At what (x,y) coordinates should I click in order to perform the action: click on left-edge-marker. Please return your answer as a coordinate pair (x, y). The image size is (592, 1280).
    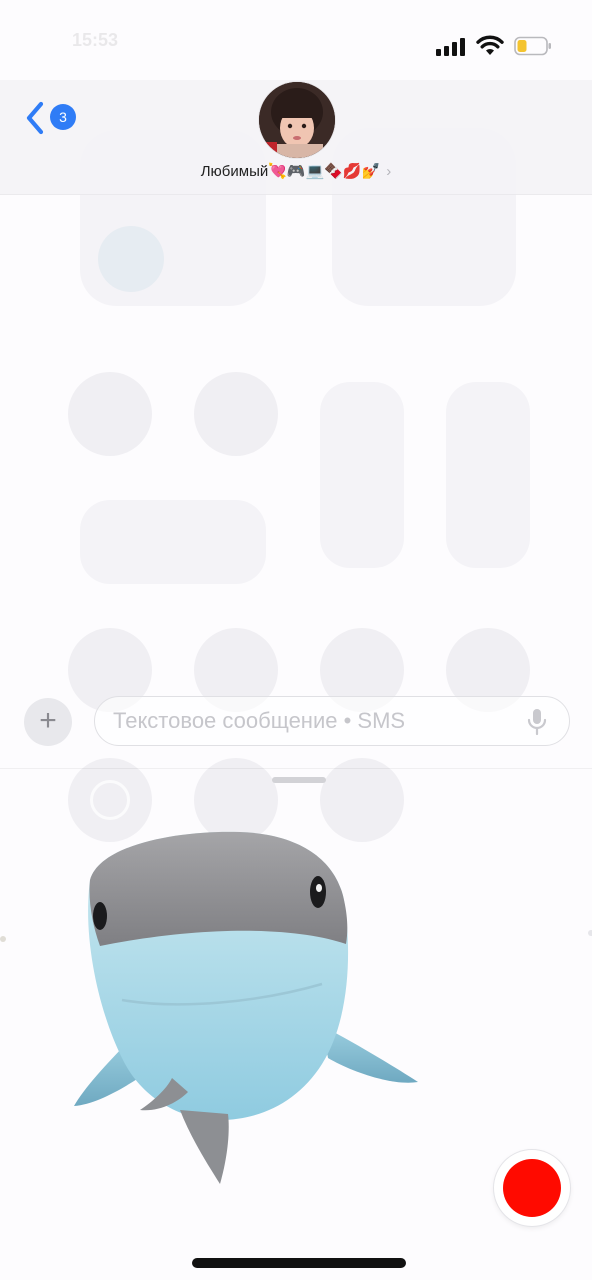
    Looking at the image, I should click on (3, 939).